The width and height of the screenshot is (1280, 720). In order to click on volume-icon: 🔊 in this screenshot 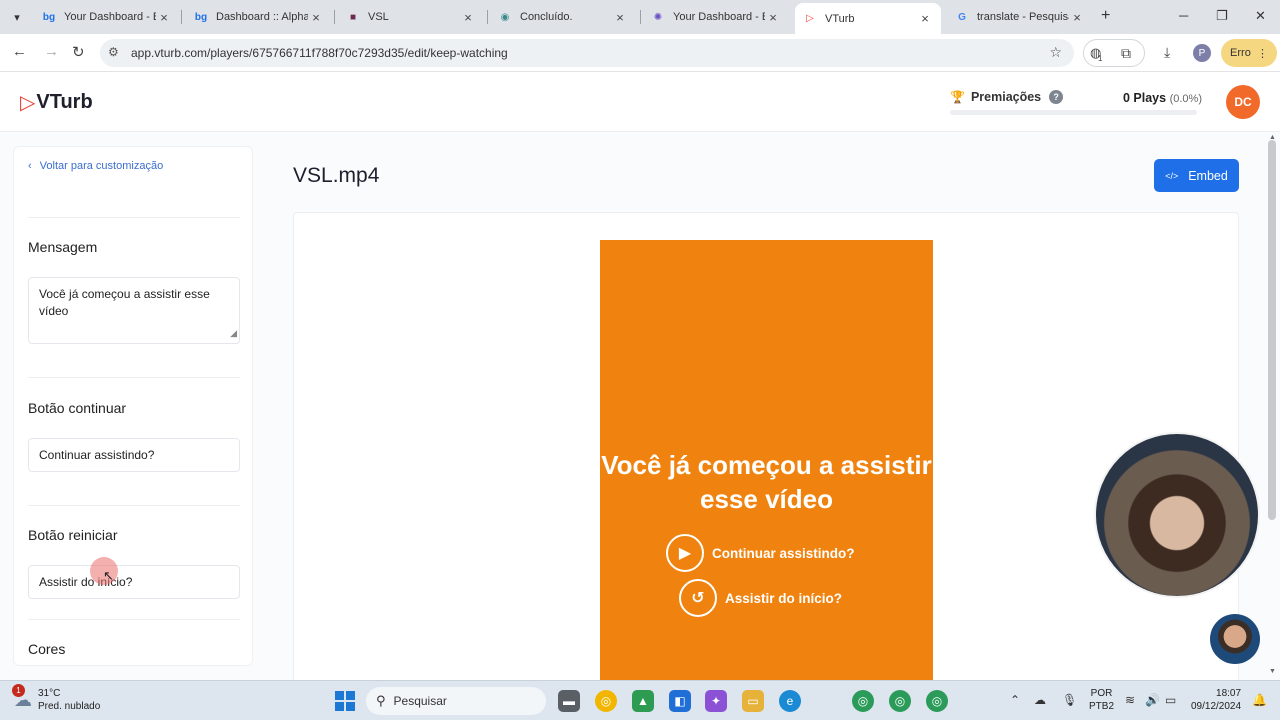, I will do `click(1152, 700)`.